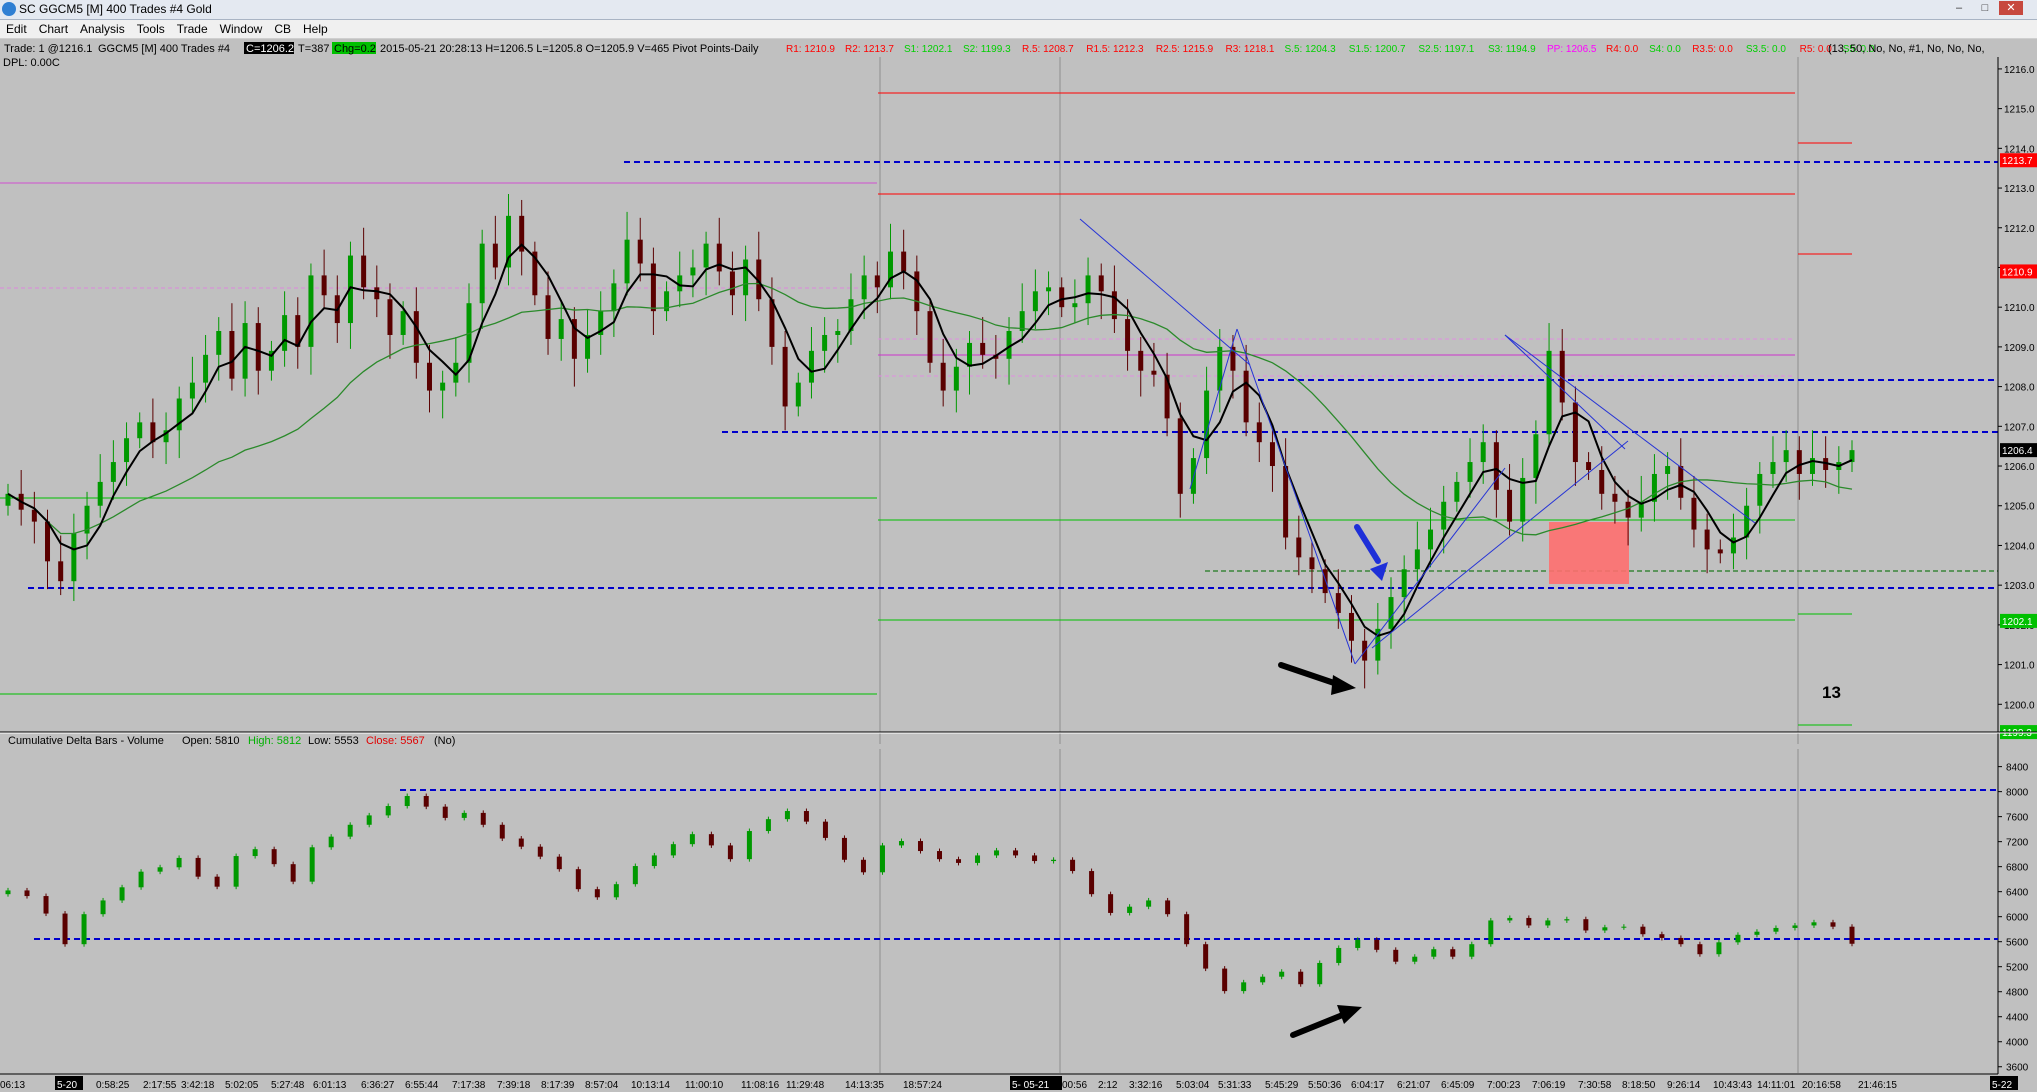 Image resolution: width=2037 pixels, height=1092 pixels. I want to click on time-label: 11:29:48, so click(805, 1085).